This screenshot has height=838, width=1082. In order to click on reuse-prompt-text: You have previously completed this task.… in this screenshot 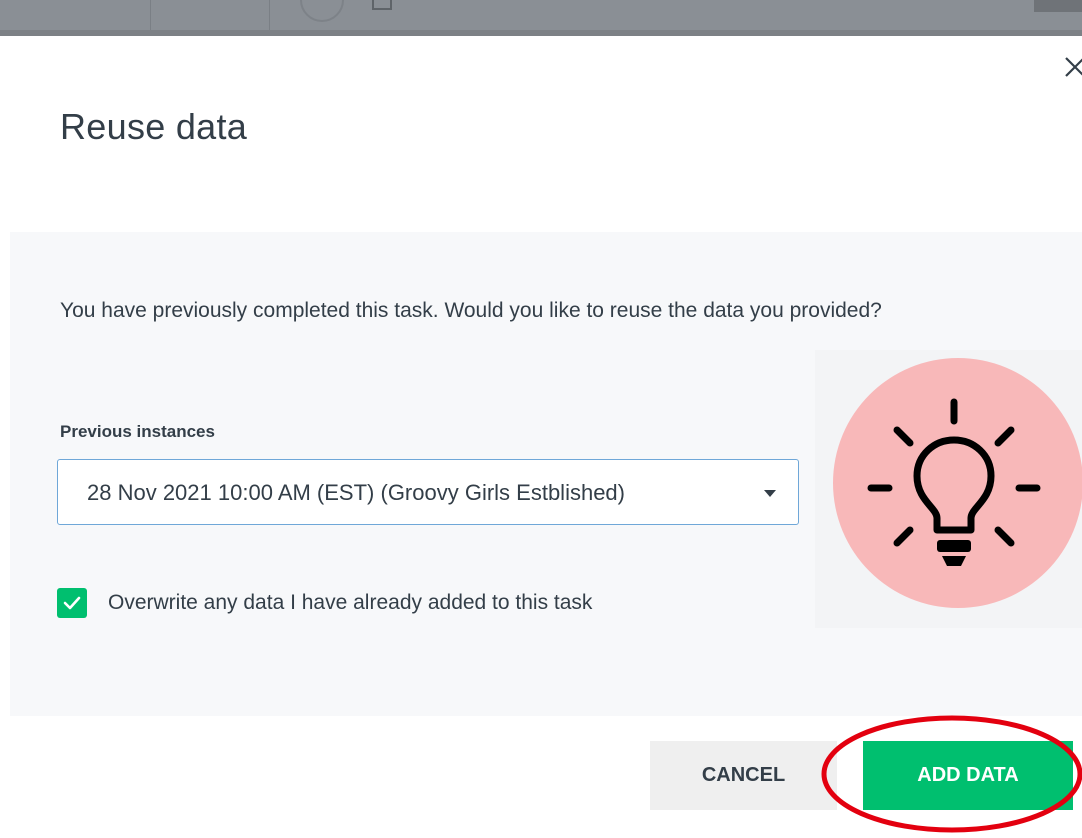, I will do `click(471, 310)`.